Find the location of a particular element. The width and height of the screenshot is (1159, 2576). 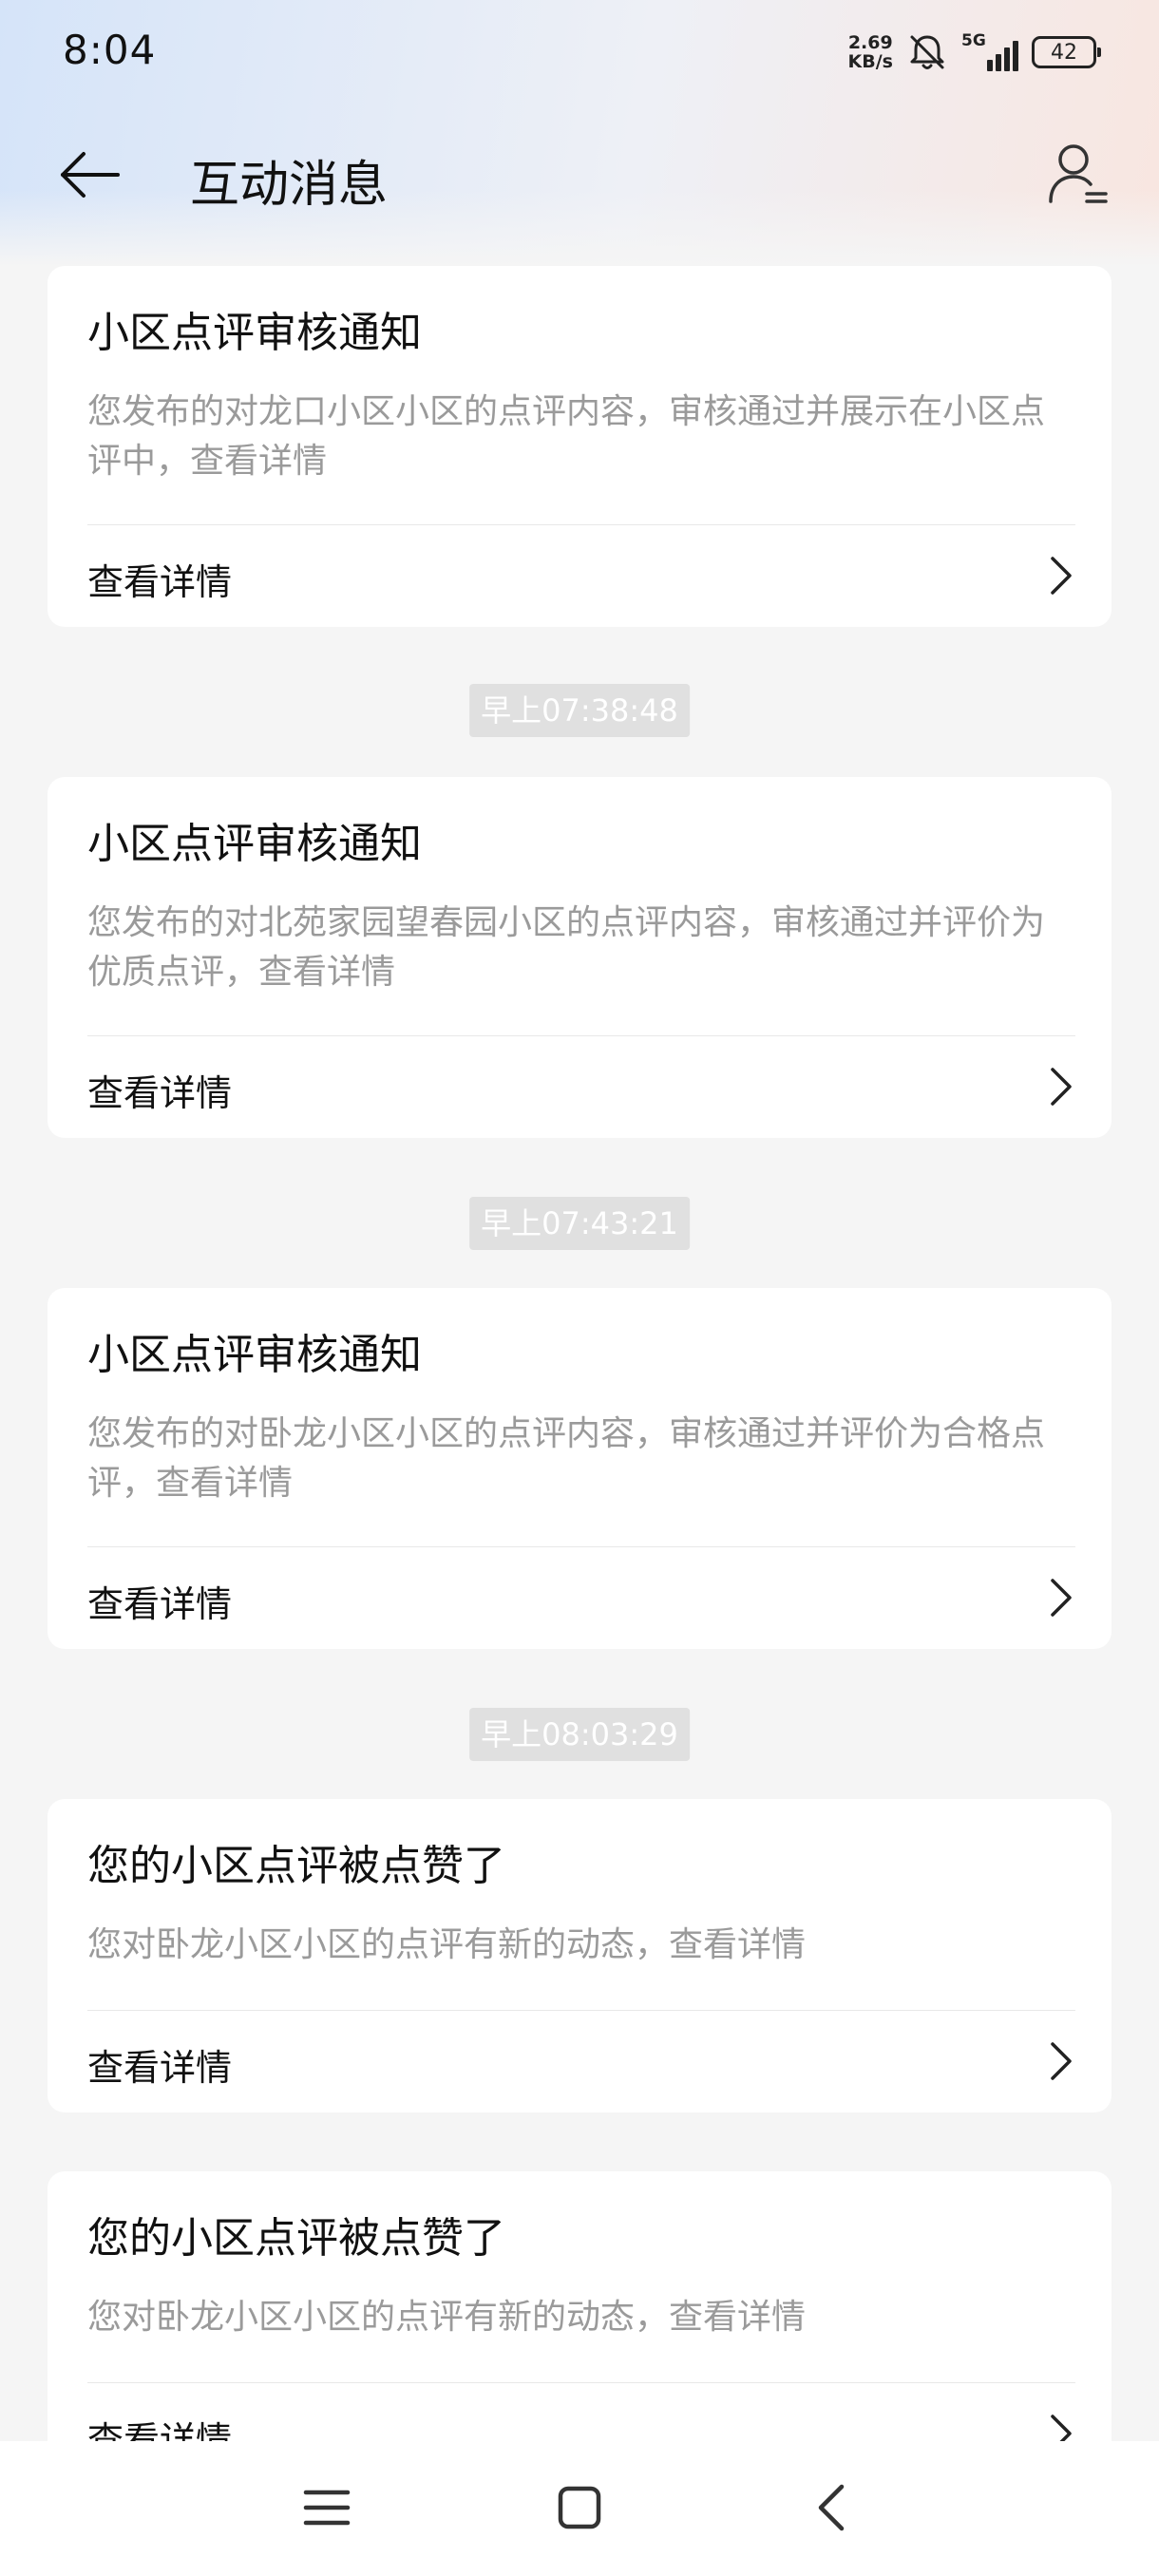

back-arrow-icon is located at coordinates (90, 174).